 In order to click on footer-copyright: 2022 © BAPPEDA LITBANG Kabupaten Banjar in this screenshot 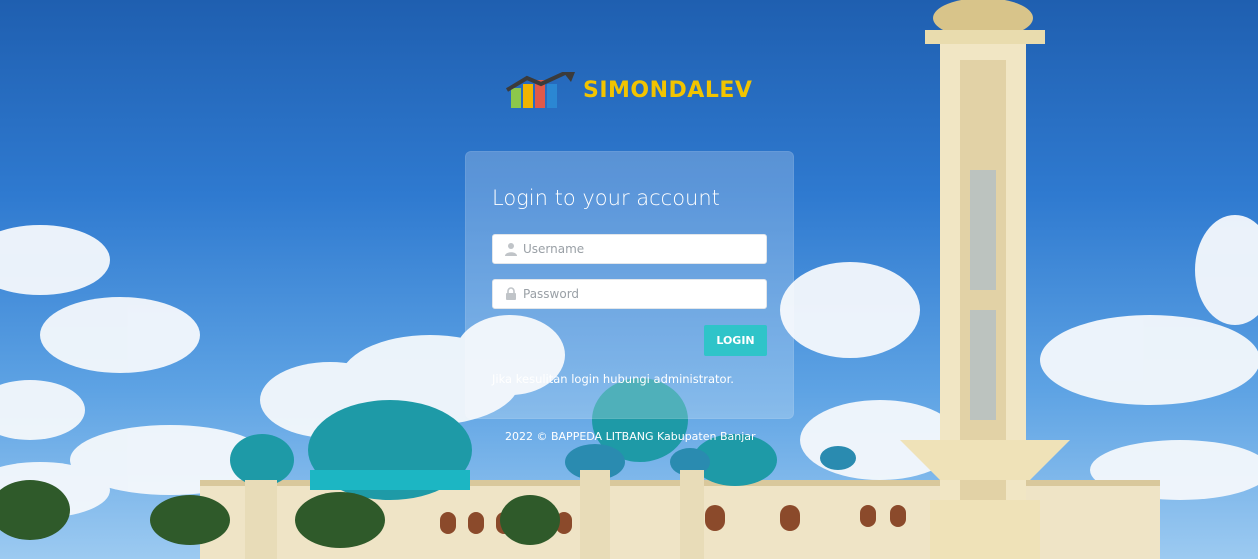, I will do `click(630, 436)`.